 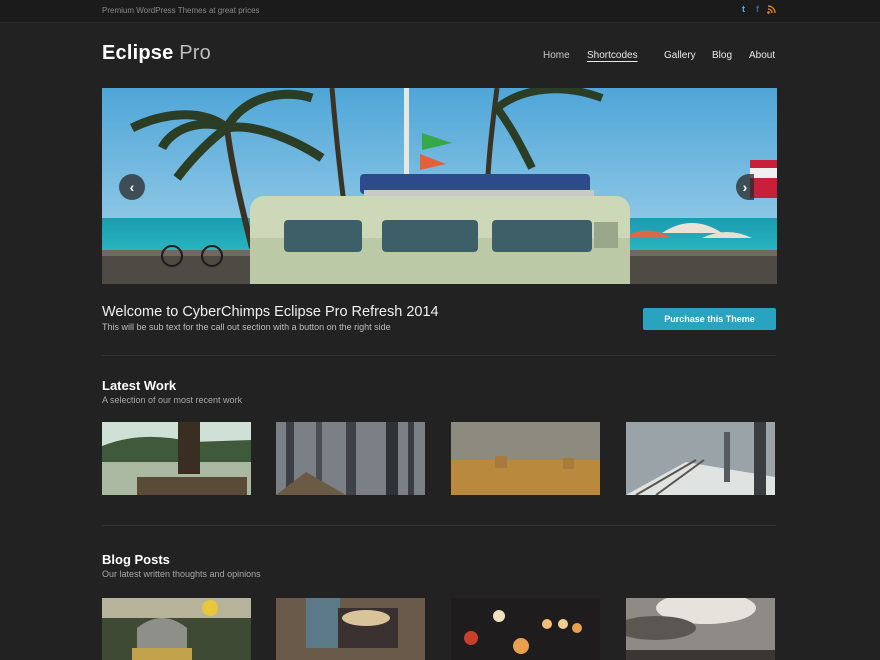 I want to click on portfolio-image-lake-pier, so click(x=176, y=458).